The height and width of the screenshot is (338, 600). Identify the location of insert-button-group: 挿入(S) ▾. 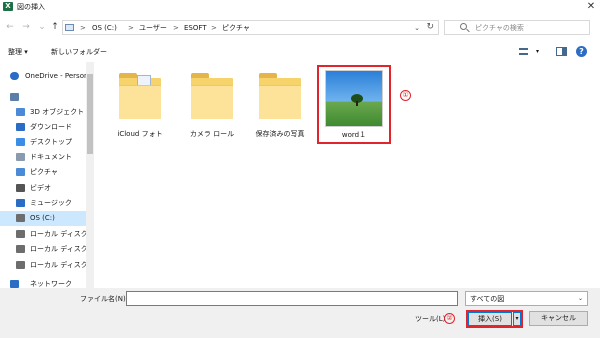
(494, 319).